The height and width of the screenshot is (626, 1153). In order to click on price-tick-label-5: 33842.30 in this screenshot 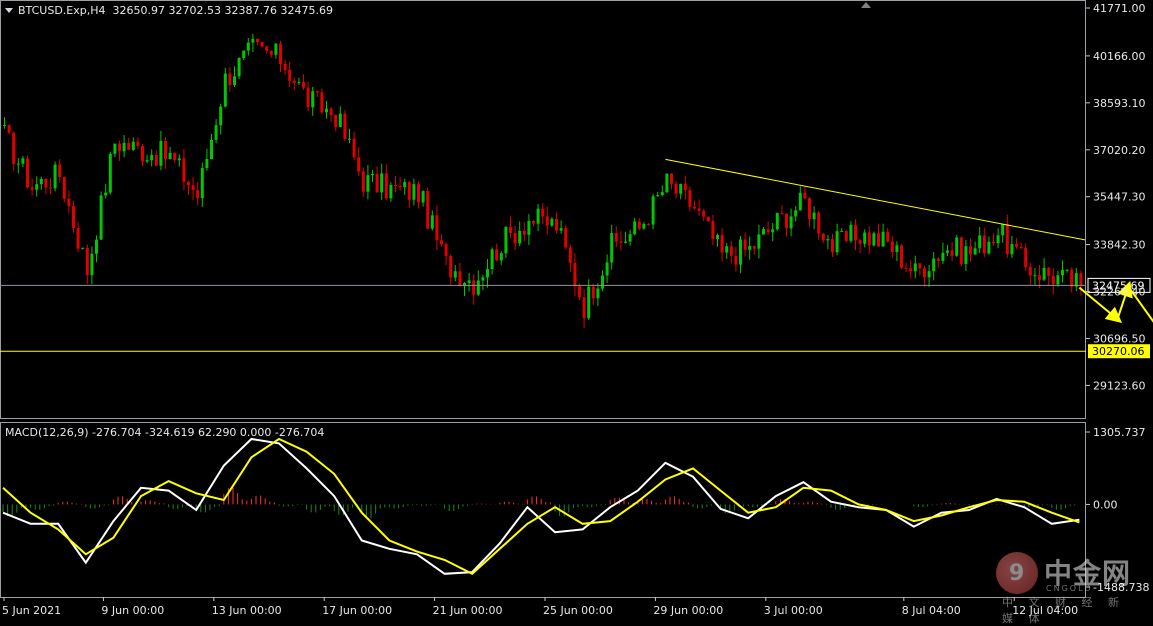, I will do `click(1119, 245)`.